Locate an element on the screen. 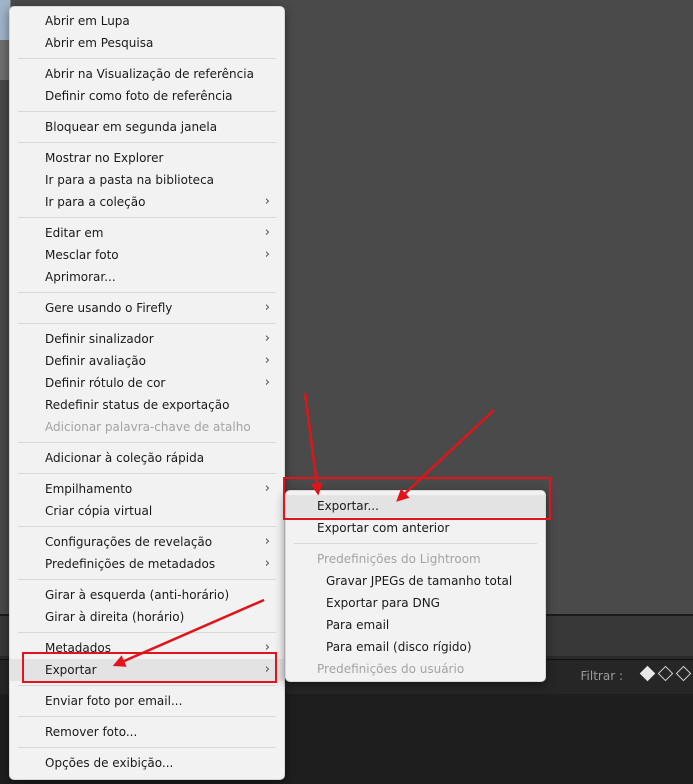 Image resolution: width=693 pixels, height=784 pixels. menu-item-mesclar-foto: Mesclar foto › is located at coordinates (147, 255).